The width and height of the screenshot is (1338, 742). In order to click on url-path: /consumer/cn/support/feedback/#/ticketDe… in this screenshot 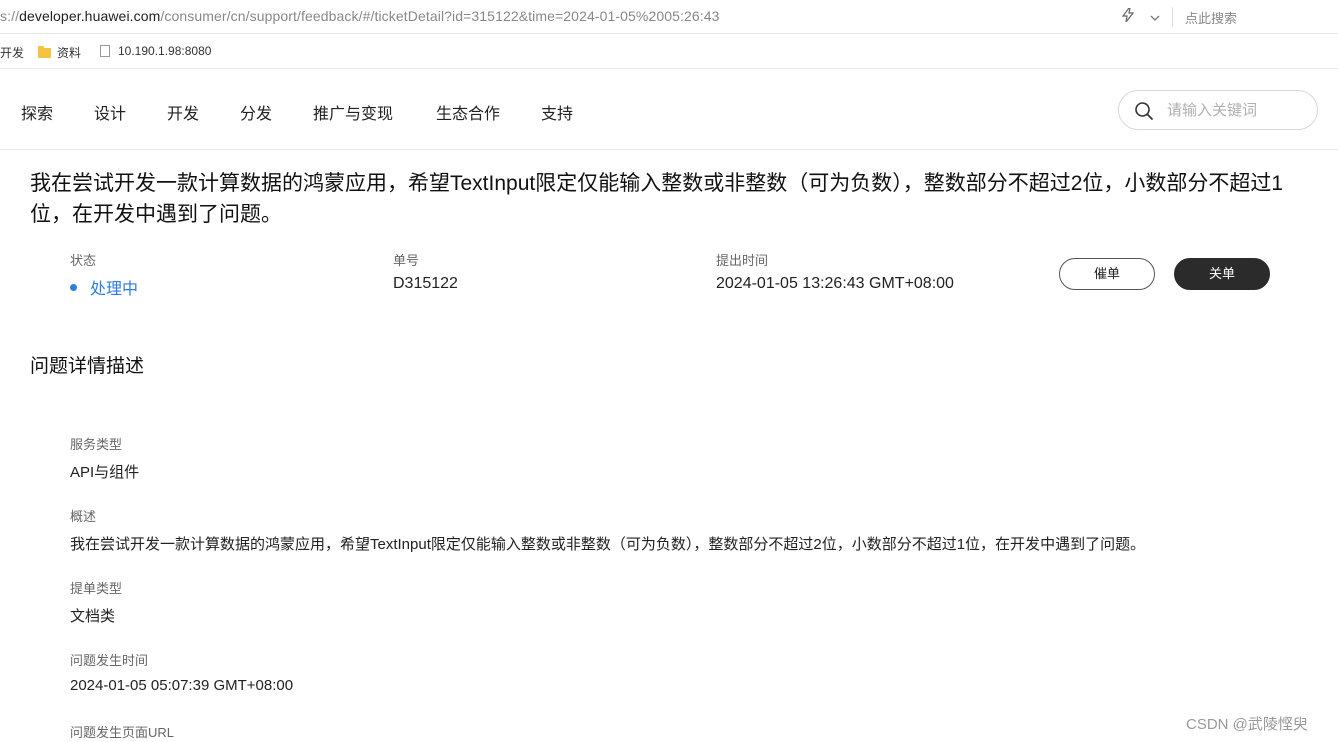, I will do `click(440, 16)`.